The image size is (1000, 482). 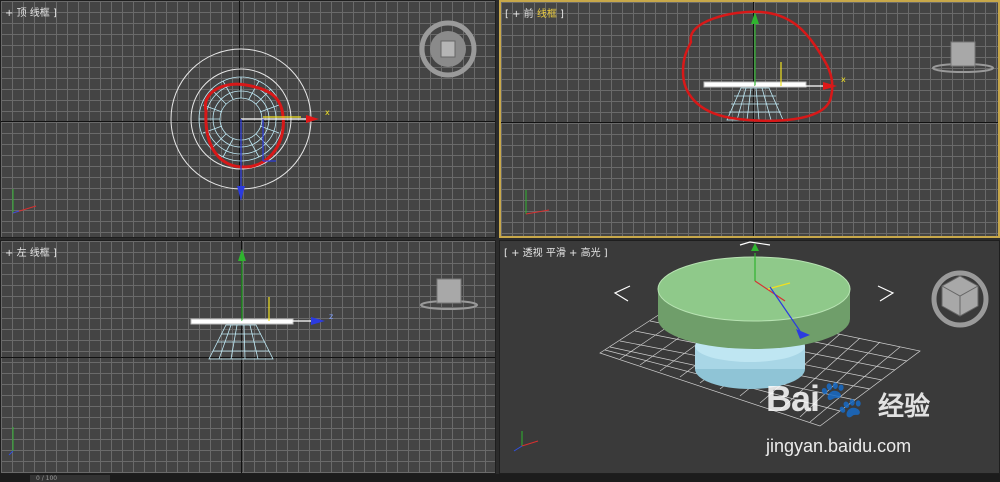 What do you see at coordinates (331, 316) in the screenshot?
I see `gizmo-z-label: z` at bounding box center [331, 316].